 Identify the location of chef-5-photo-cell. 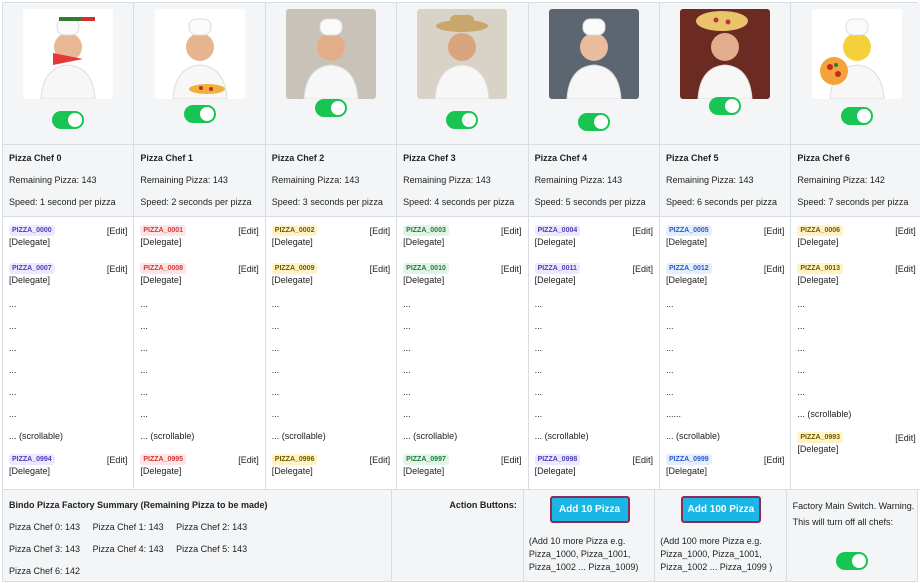
(725, 74).